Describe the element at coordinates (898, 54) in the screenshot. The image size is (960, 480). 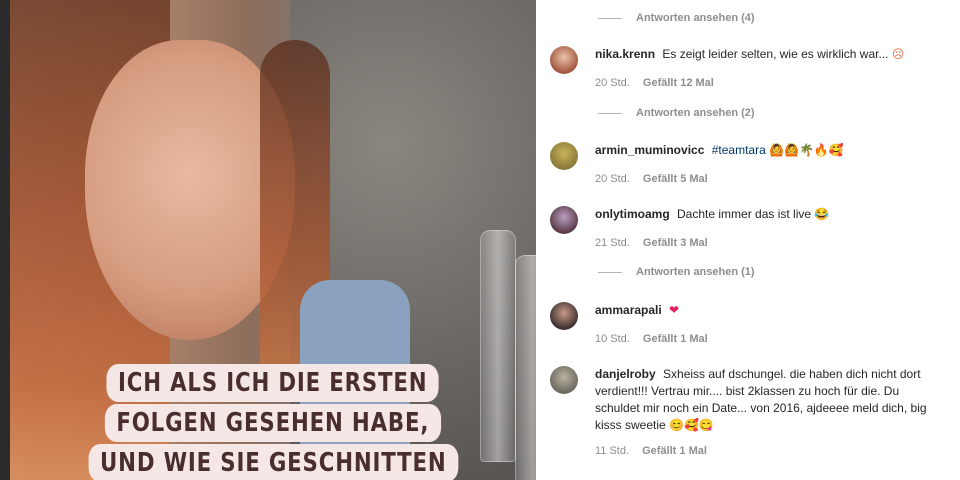
I see `emoji: ☹` at that location.